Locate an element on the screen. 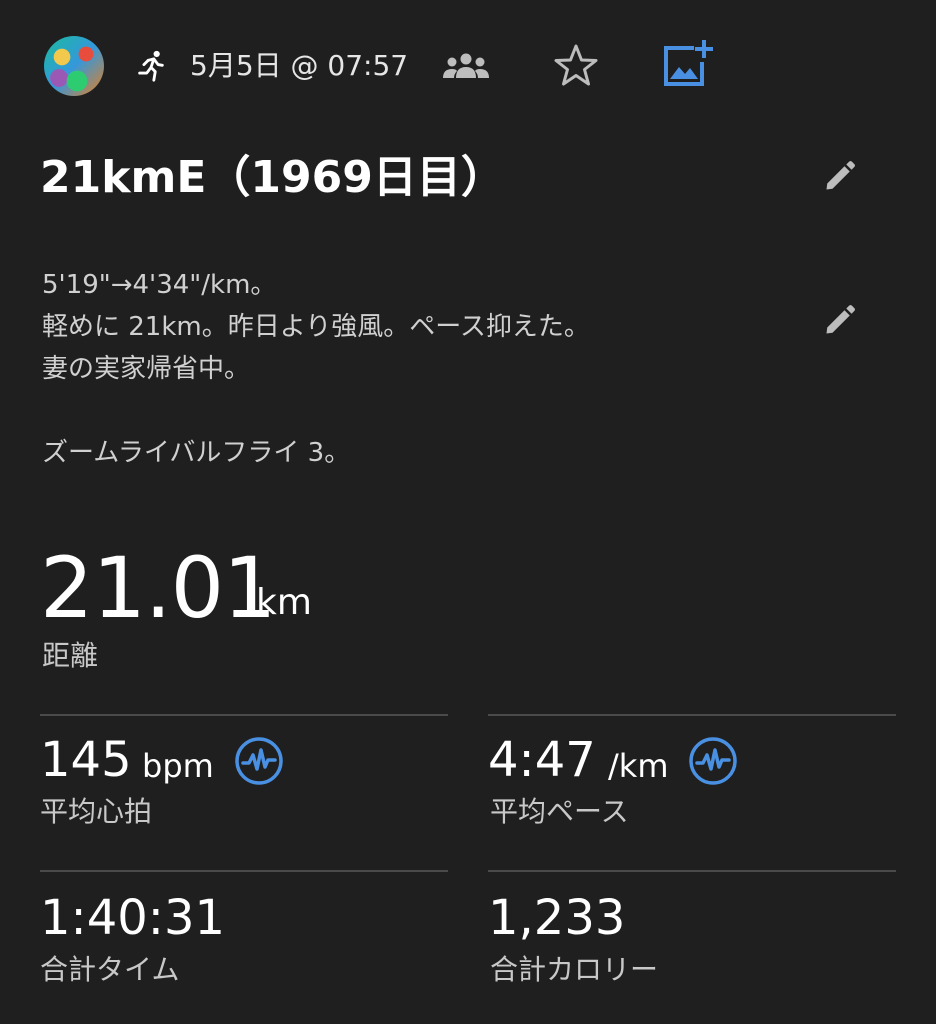  distance-label: 距離 is located at coordinates (70, 655).